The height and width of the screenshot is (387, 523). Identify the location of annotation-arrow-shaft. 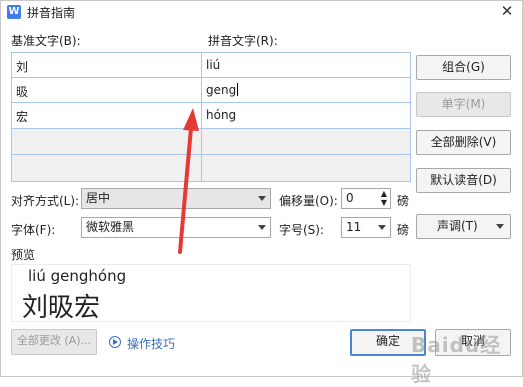
(185, 190).